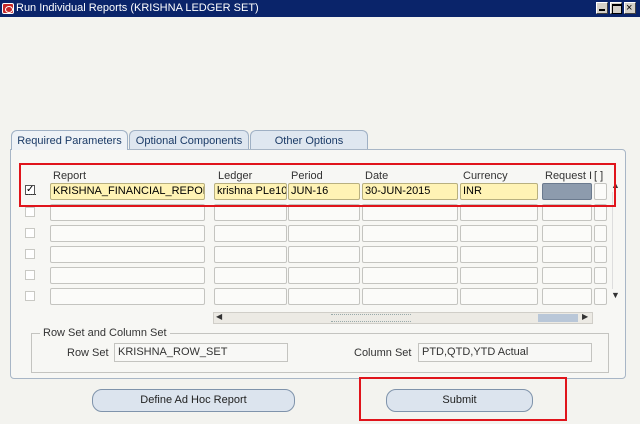 Image resolution: width=640 pixels, height=424 pixels. I want to click on tab-required-parameters: Required Parameters, so click(69, 140).